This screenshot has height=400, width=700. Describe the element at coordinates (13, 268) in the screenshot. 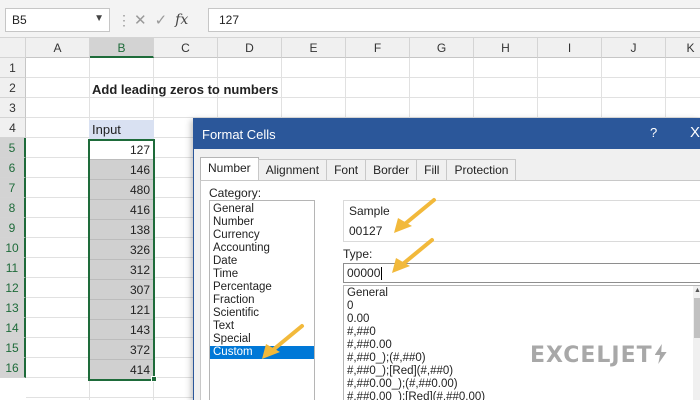

I see `row-header-11: 11` at that location.